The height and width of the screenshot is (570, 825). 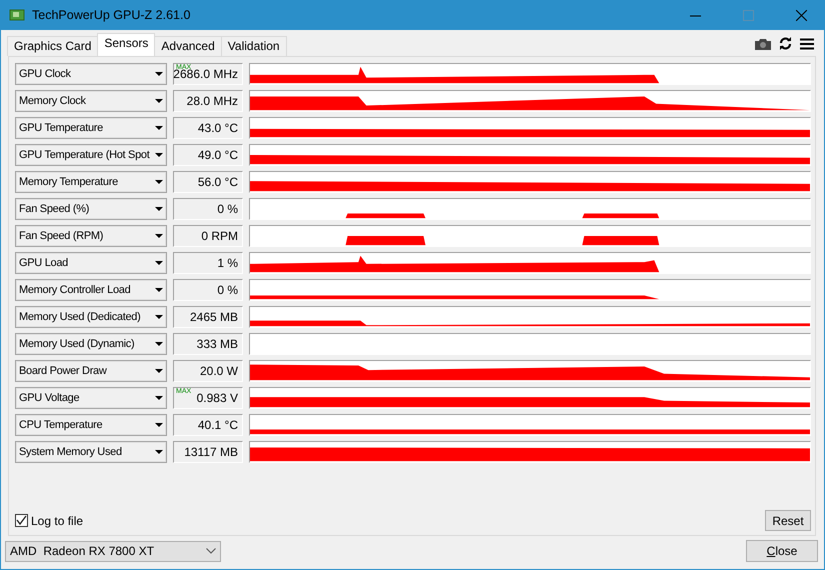 What do you see at coordinates (91, 209) in the screenshot?
I see `sensor-dropdown: Fan Speed (%)` at bounding box center [91, 209].